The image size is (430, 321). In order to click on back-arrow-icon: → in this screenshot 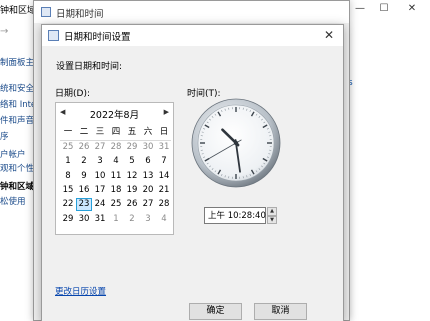, I will do `click(4, 31)`.